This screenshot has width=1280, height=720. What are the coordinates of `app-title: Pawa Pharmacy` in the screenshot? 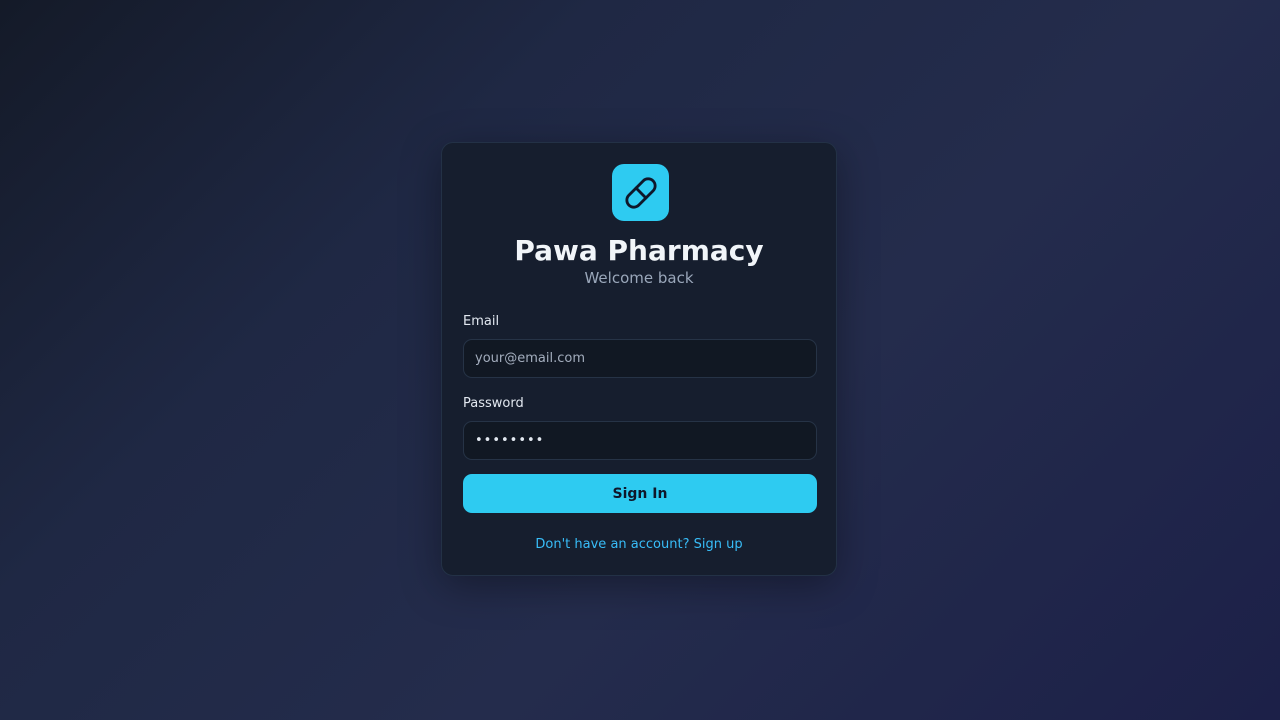 It's located at (639, 250).